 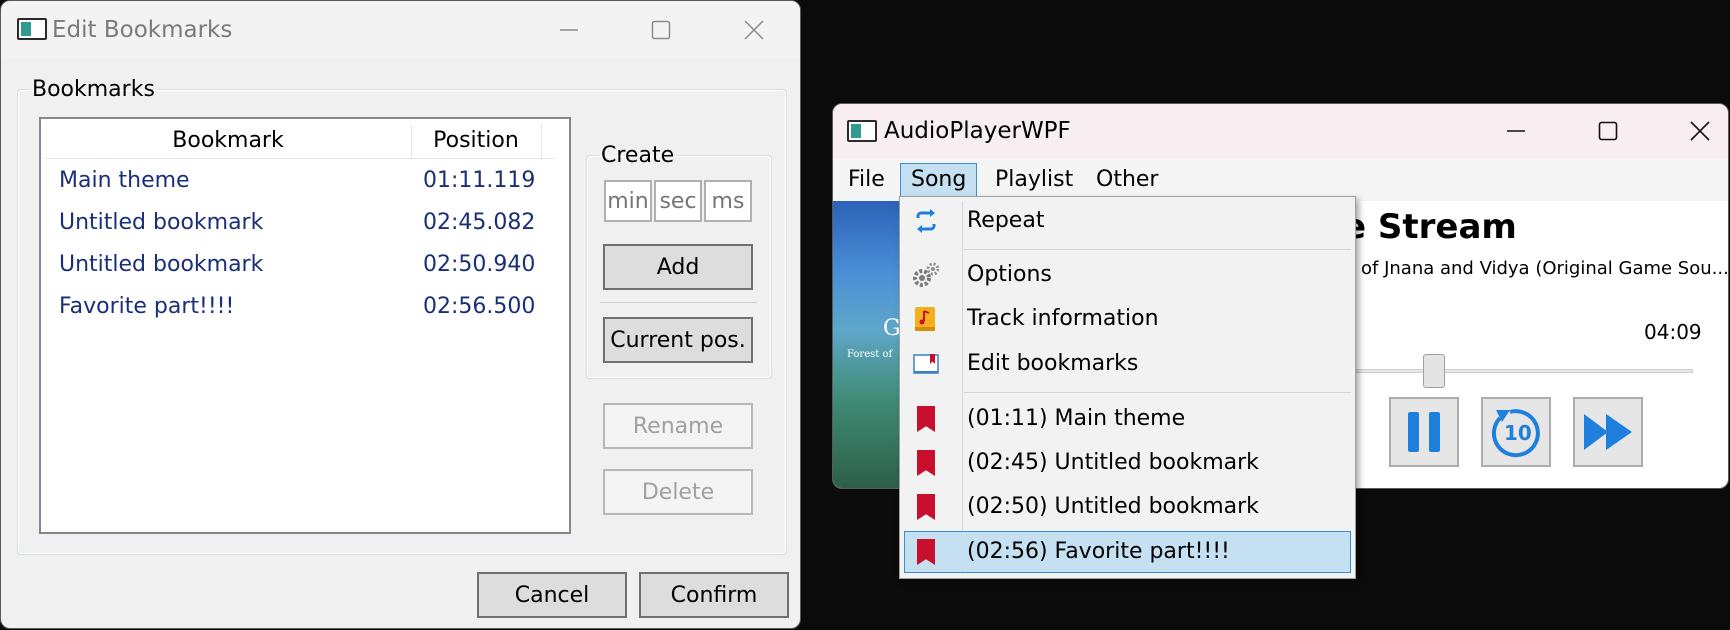 I want to click on album-art-subtext: Forest of, so click(x=870, y=354).